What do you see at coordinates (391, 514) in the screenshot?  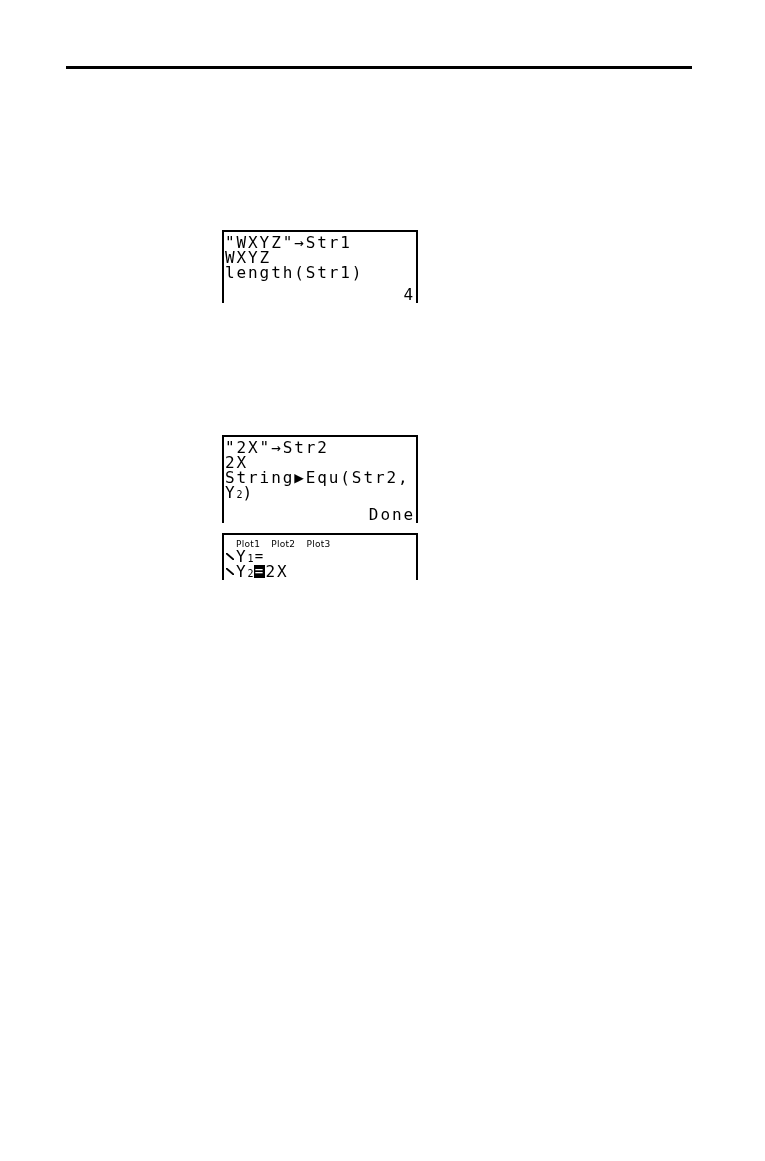 I see `output-line: Done` at bounding box center [391, 514].